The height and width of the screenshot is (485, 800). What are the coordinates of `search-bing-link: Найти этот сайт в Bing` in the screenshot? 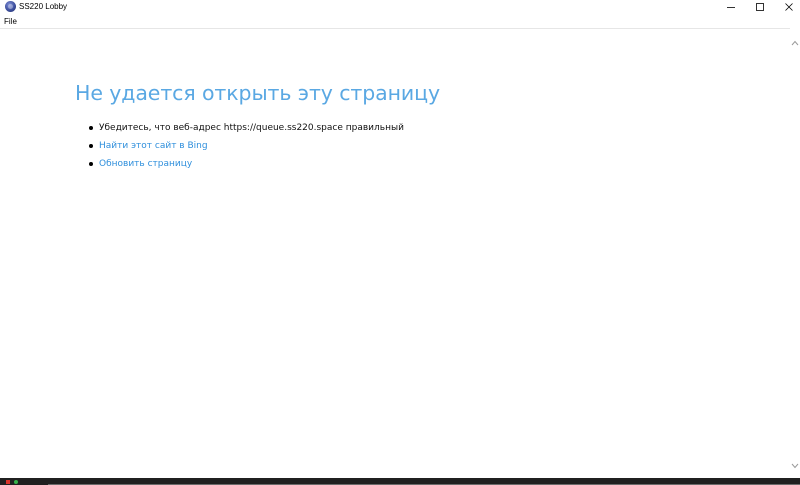 It's located at (153, 146).